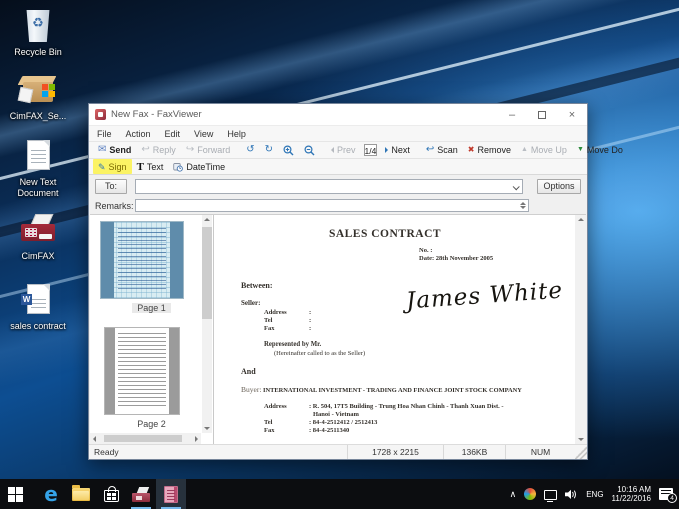 Image resolution: width=679 pixels, height=509 pixels. I want to click on zoom-in-button, so click(288, 150).